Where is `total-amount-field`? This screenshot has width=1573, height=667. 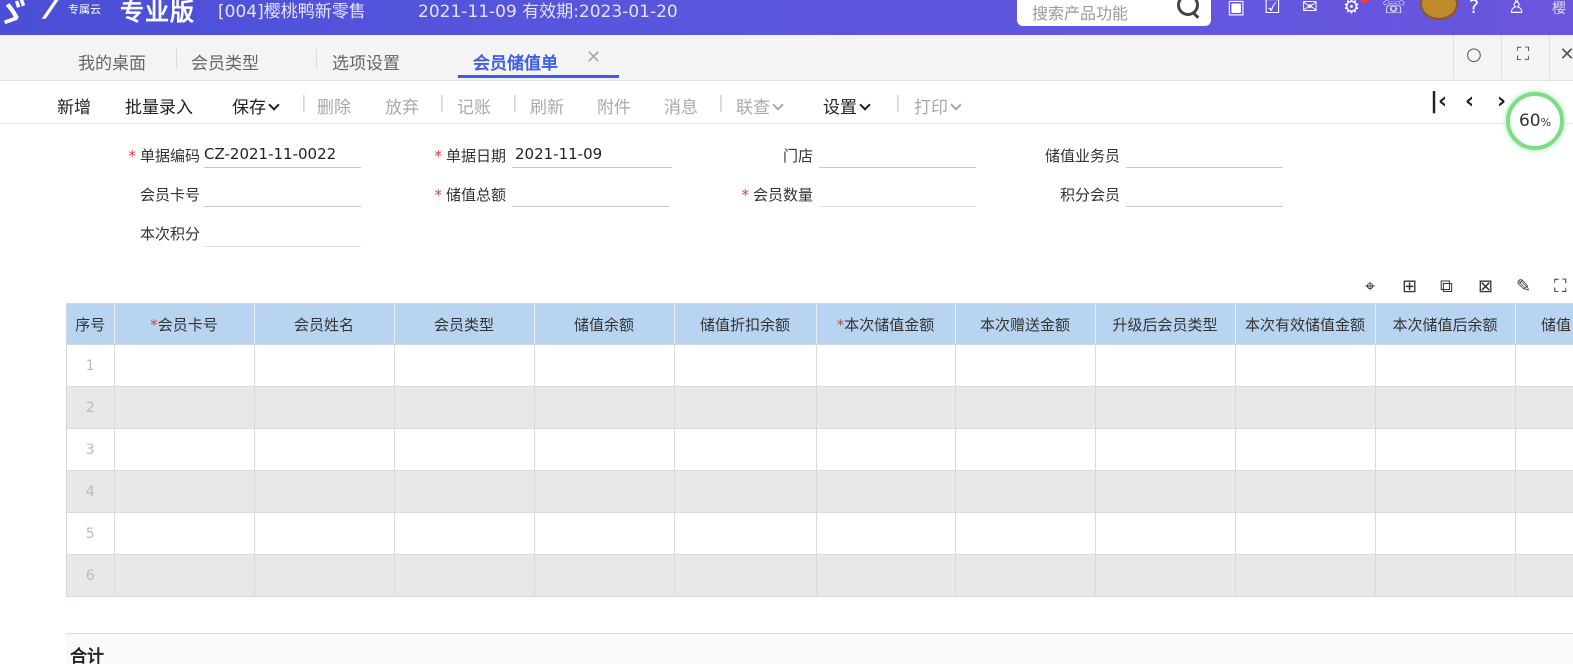
total-amount-field is located at coordinates (590, 194).